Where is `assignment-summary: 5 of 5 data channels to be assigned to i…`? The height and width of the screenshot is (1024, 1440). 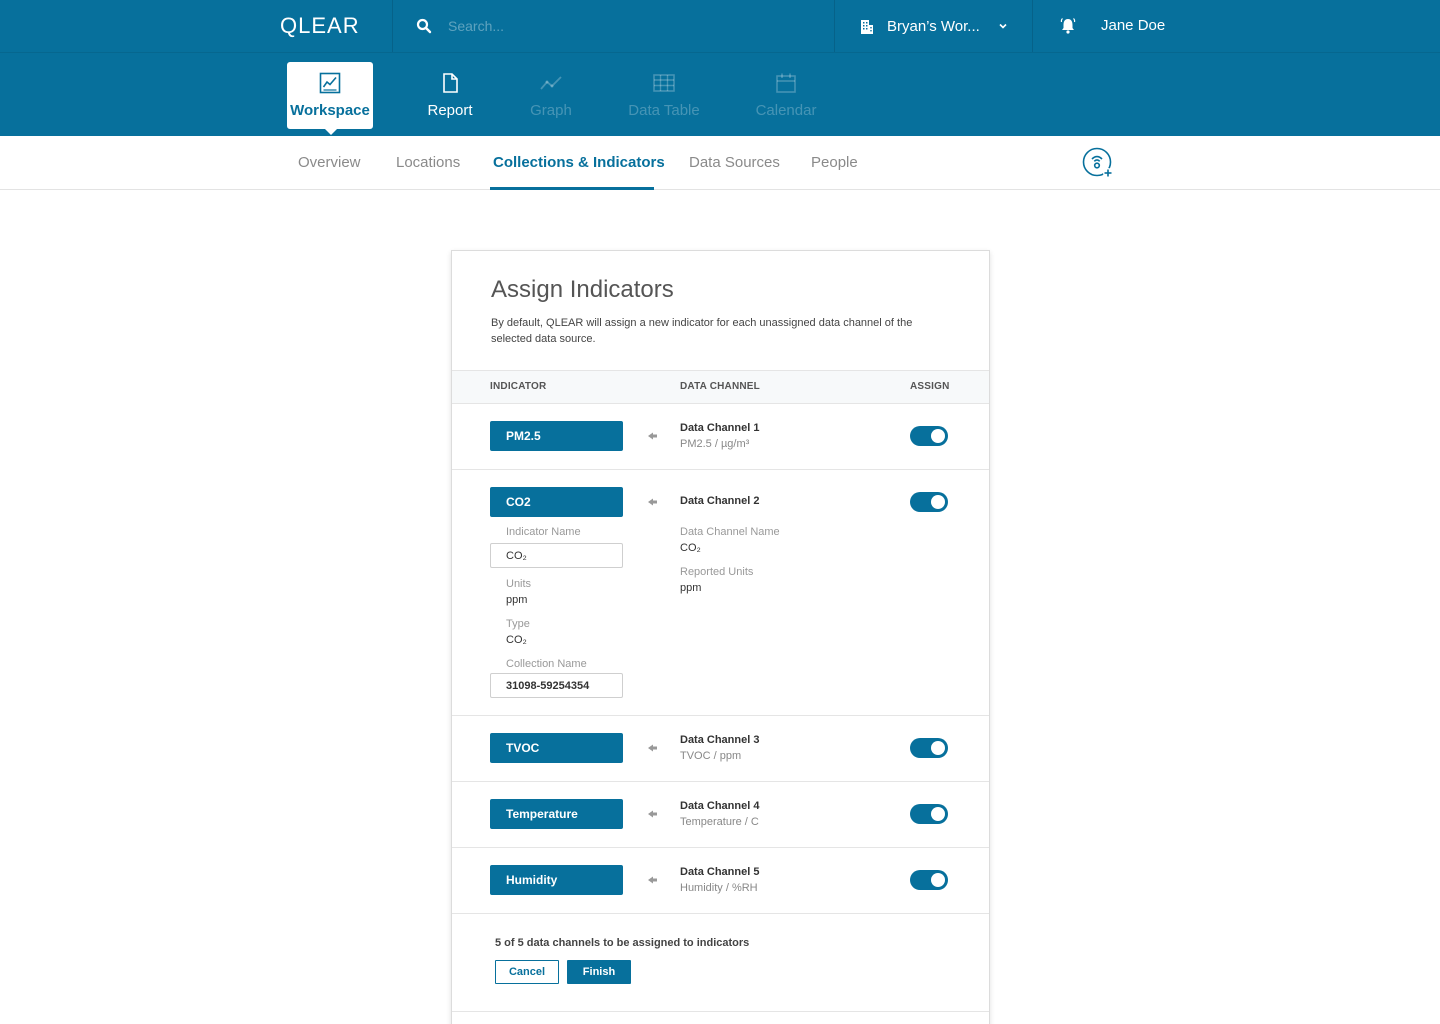
assignment-summary: 5 of 5 data channels to be assigned to i… is located at coordinates (622, 943).